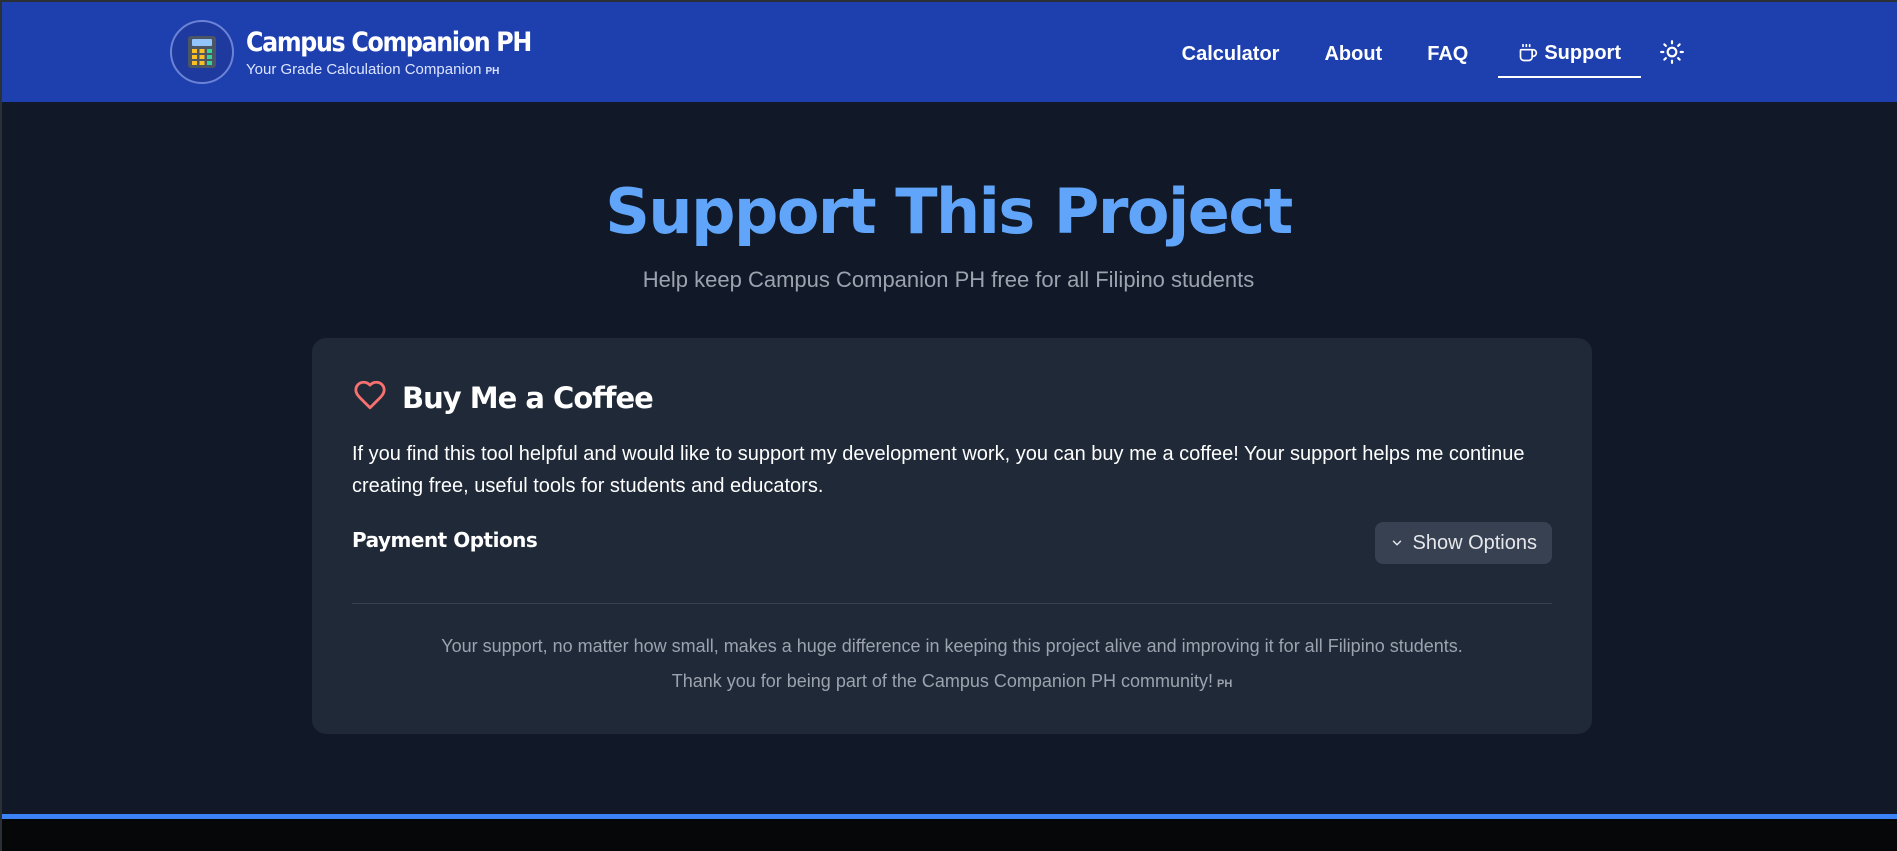  Describe the element at coordinates (1582, 53) in the screenshot. I see `nav-support-label: Support` at that location.